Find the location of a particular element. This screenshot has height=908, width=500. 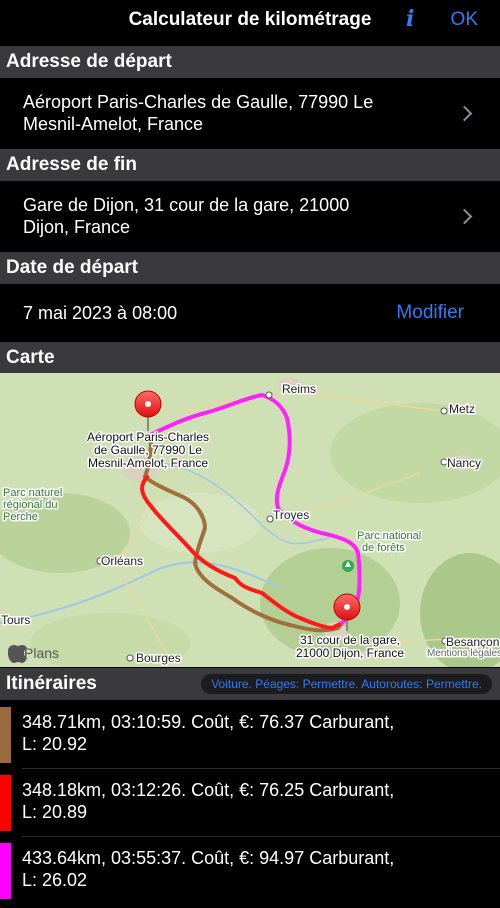

navigation-bar: Calculateur de kilométrage i OK is located at coordinates (250, 21).